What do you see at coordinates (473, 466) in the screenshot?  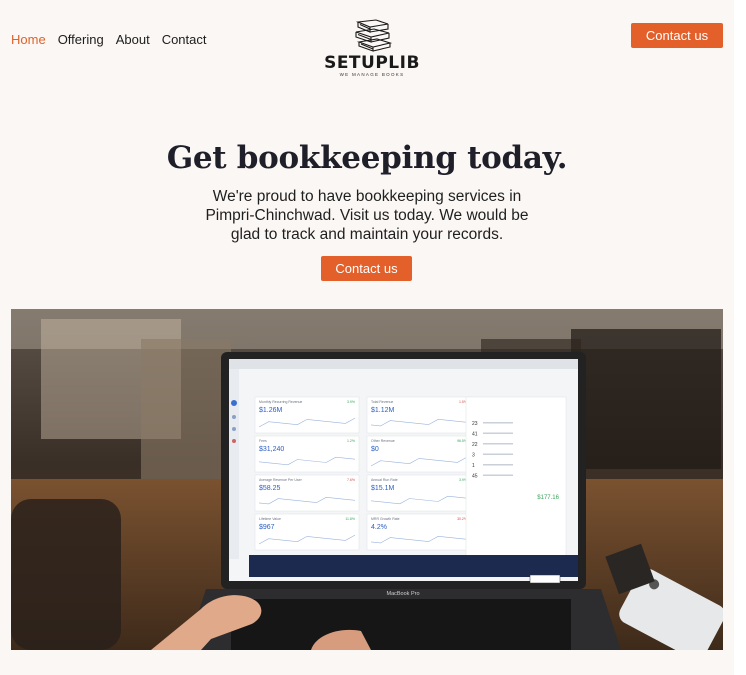 I see `side-panel-number: 1` at bounding box center [473, 466].